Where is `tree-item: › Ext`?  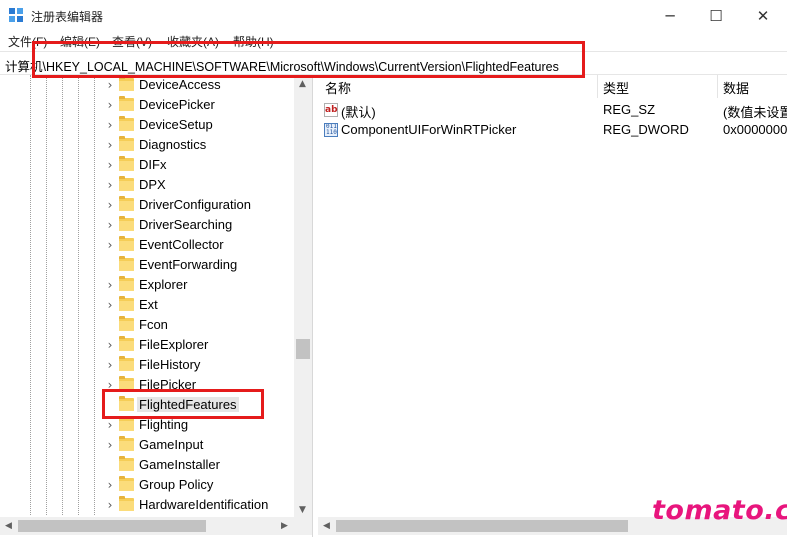 tree-item: › Ext is located at coordinates (147, 305).